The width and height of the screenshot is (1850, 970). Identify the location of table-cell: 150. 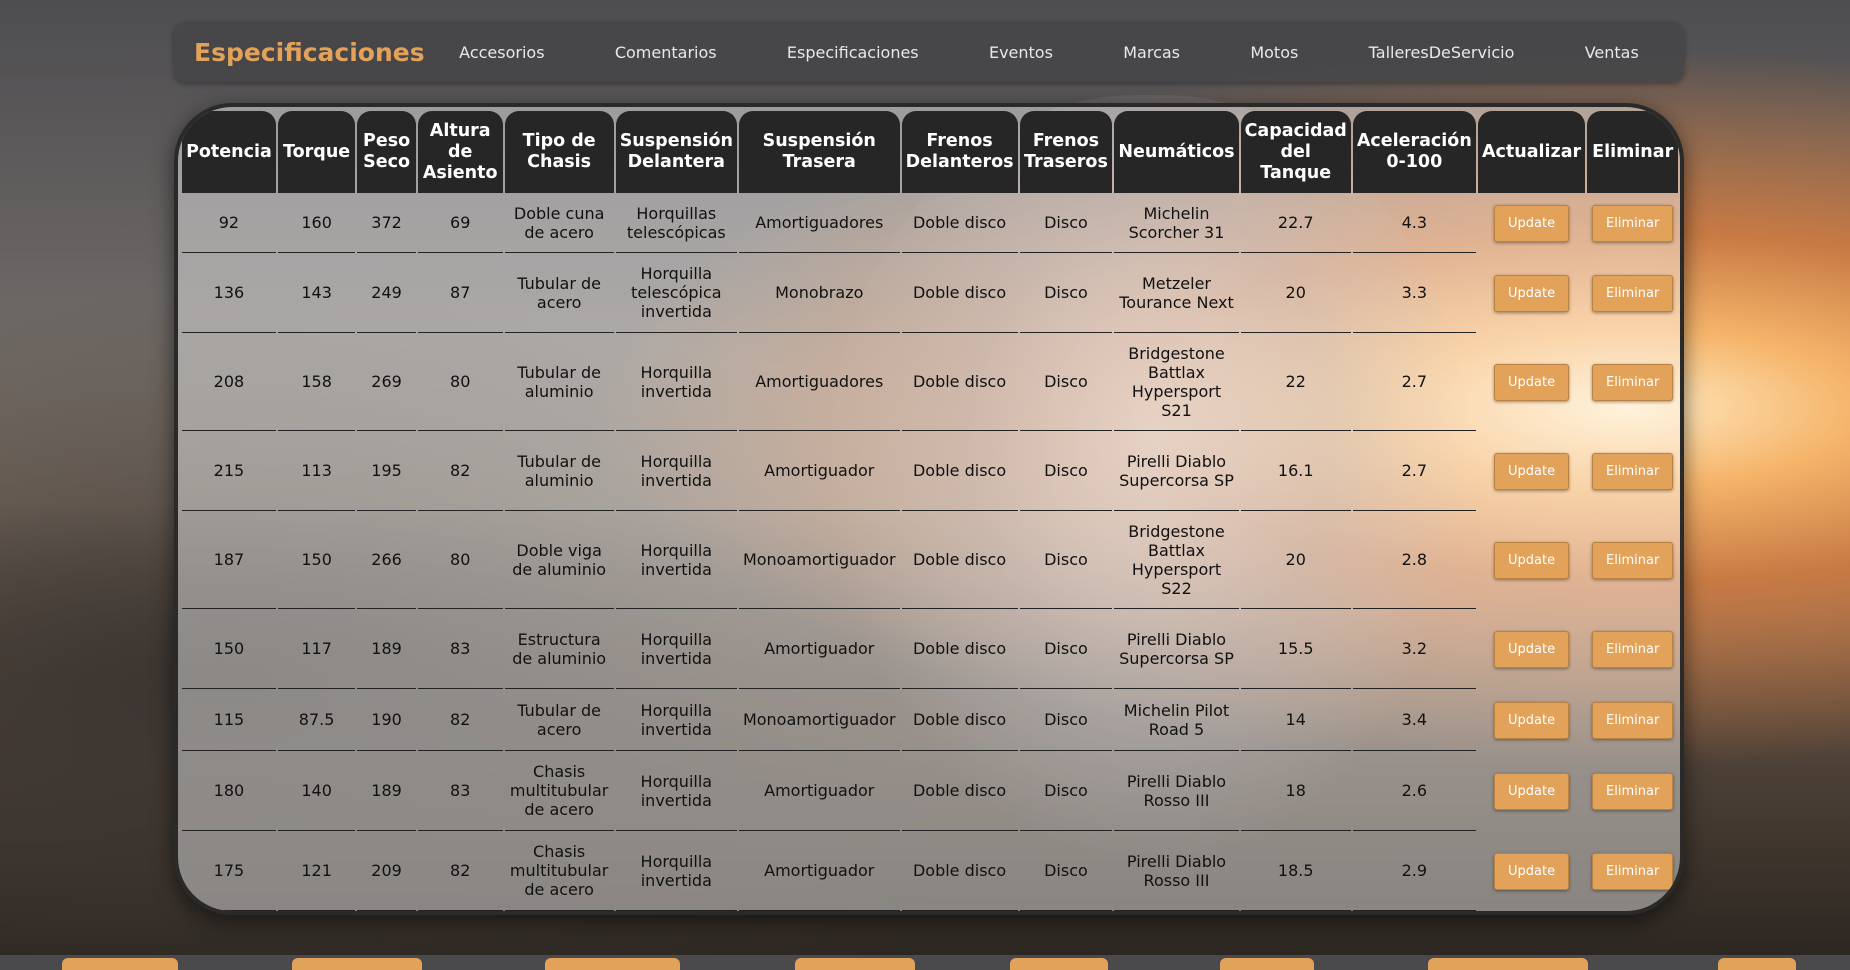
(229, 649).